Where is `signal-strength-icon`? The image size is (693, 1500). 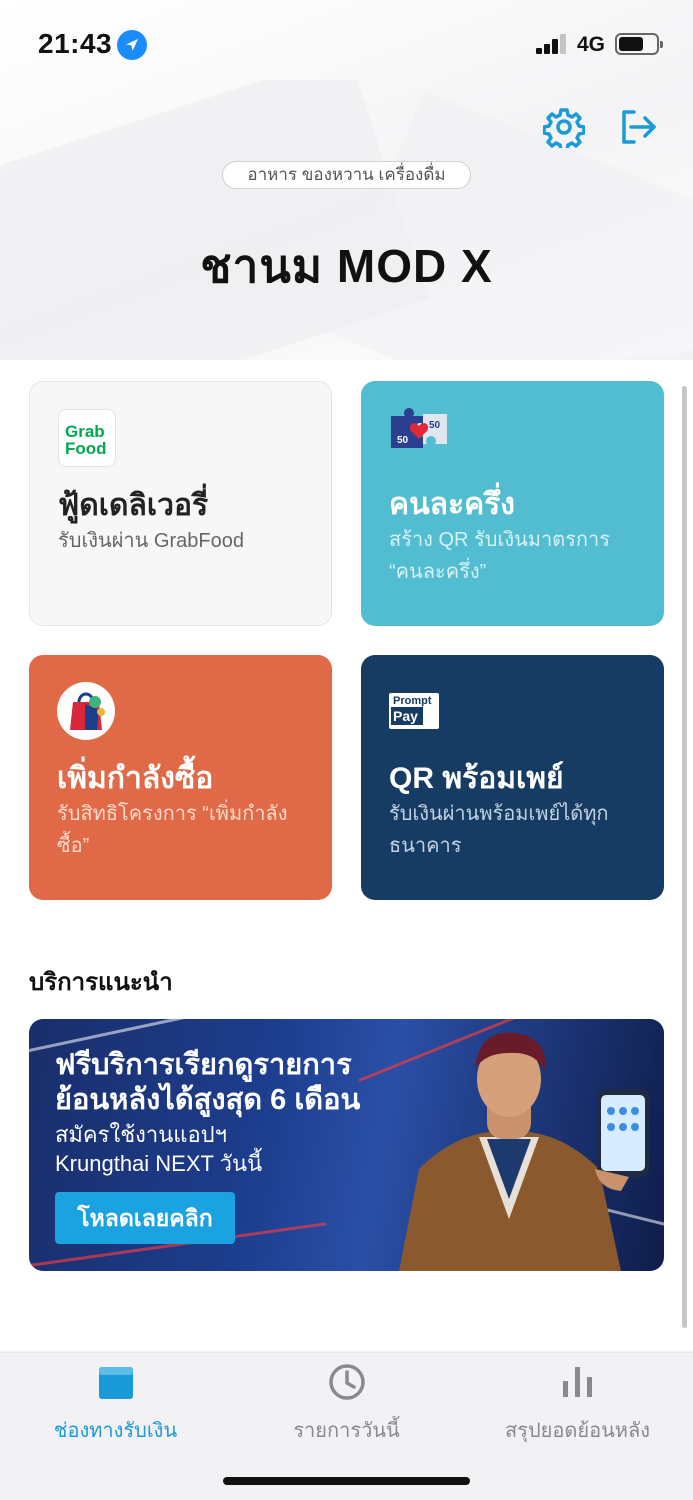 signal-strength-icon is located at coordinates (552, 44).